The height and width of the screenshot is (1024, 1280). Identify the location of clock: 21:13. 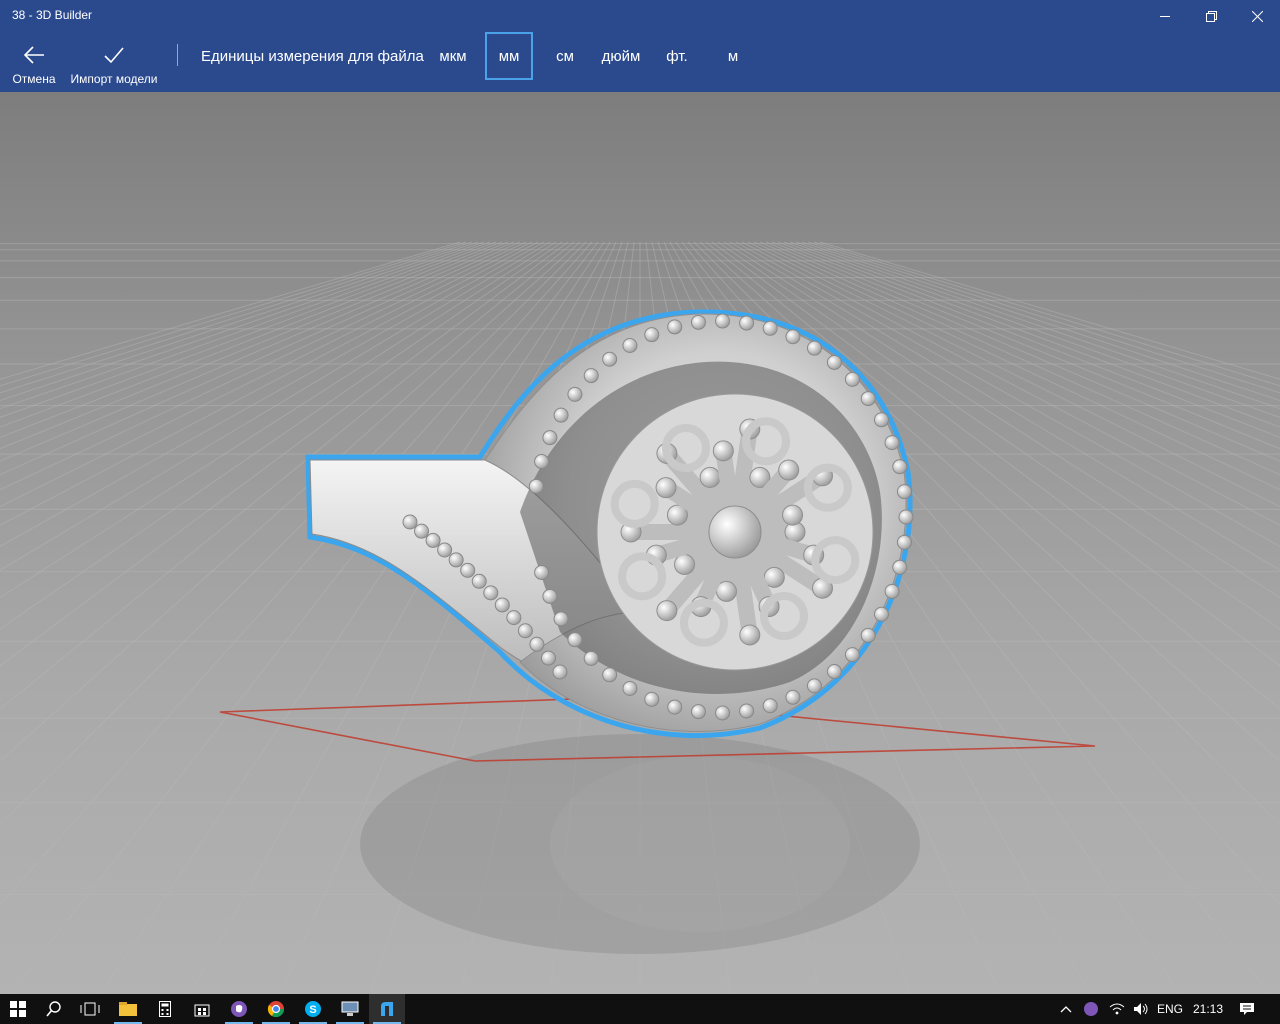
(1208, 1009).